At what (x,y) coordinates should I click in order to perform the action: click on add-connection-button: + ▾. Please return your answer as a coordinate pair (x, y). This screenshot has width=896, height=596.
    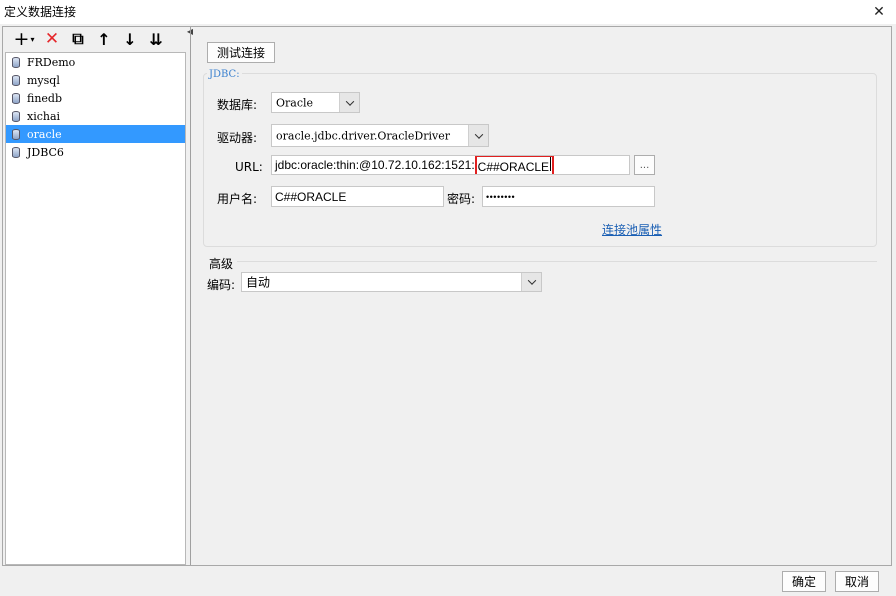
    Looking at the image, I should click on (24, 39).